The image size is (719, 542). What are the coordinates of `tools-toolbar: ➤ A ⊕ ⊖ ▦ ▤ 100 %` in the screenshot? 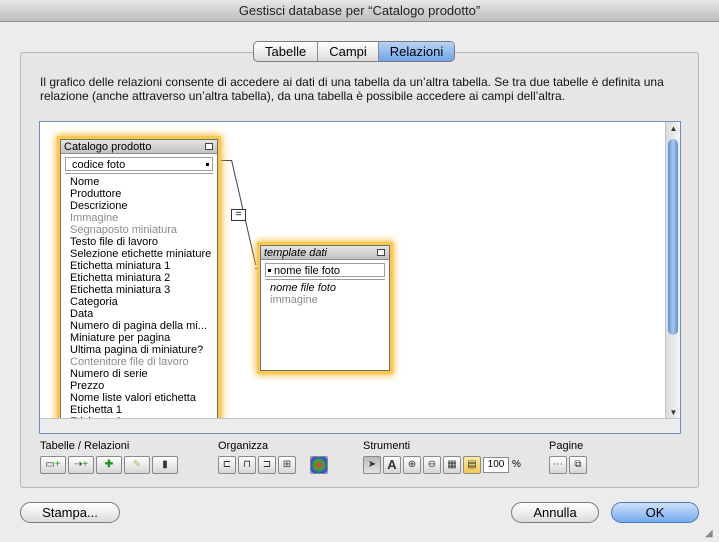 It's located at (442, 466).